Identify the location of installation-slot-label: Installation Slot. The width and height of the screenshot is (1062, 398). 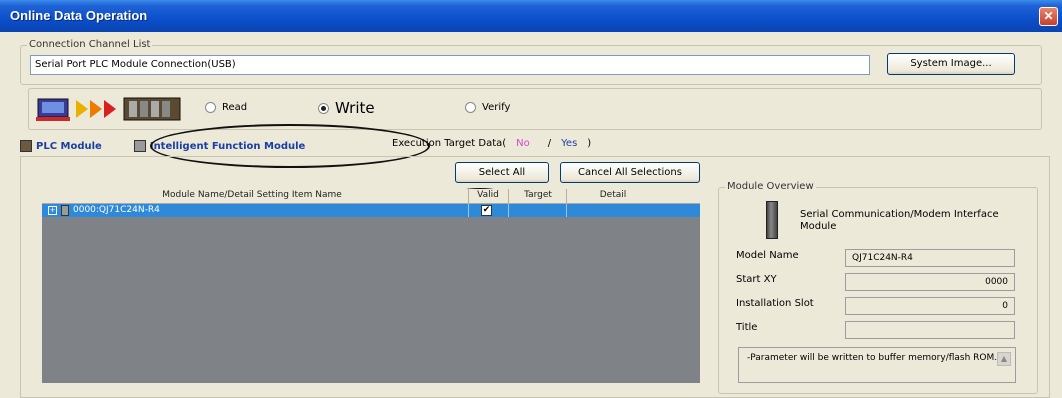
(775, 303).